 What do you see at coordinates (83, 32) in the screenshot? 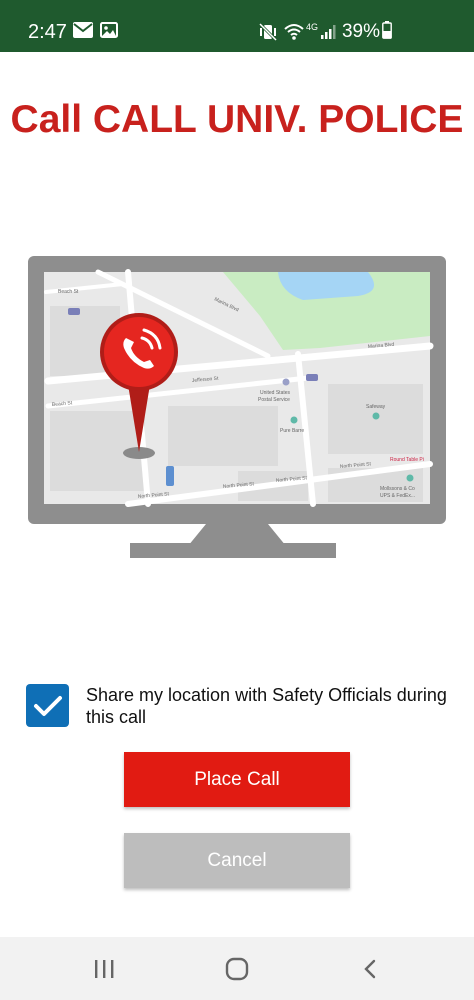
I see `mail-icon` at bounding box center [83, 32].